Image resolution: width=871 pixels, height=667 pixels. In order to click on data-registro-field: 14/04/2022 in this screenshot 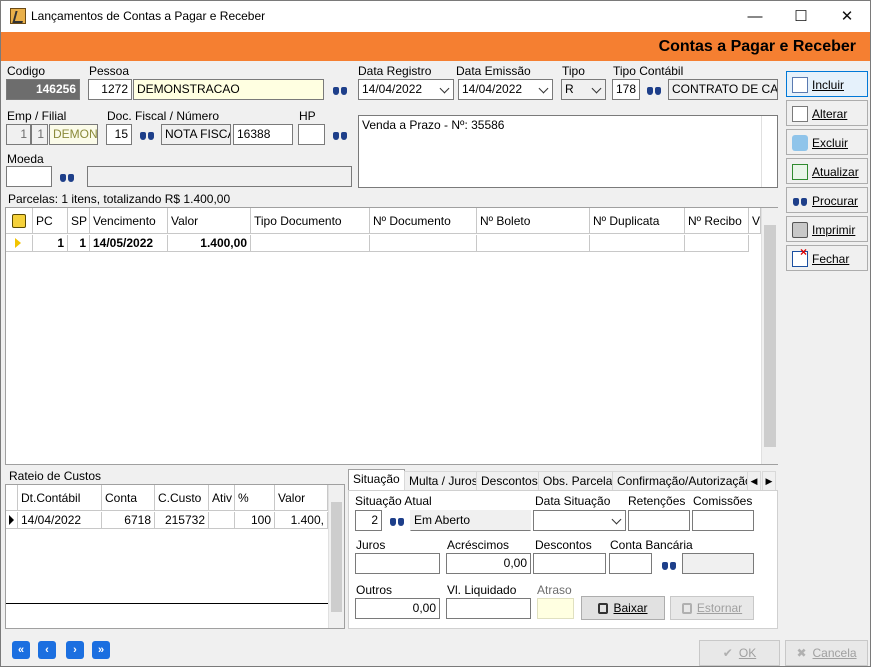, I will do `click(406, 89)`.